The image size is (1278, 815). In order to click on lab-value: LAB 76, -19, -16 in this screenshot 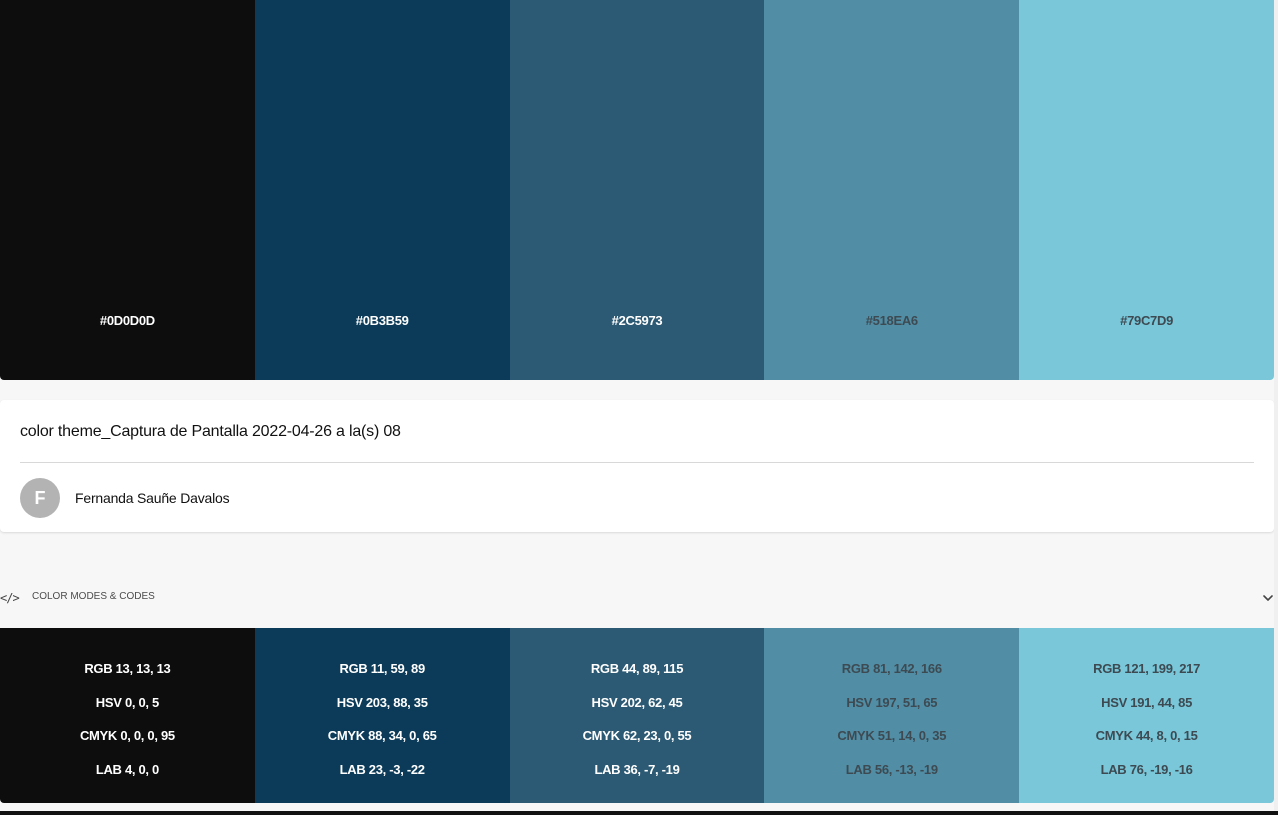, I will do `click(1146, 769)`.